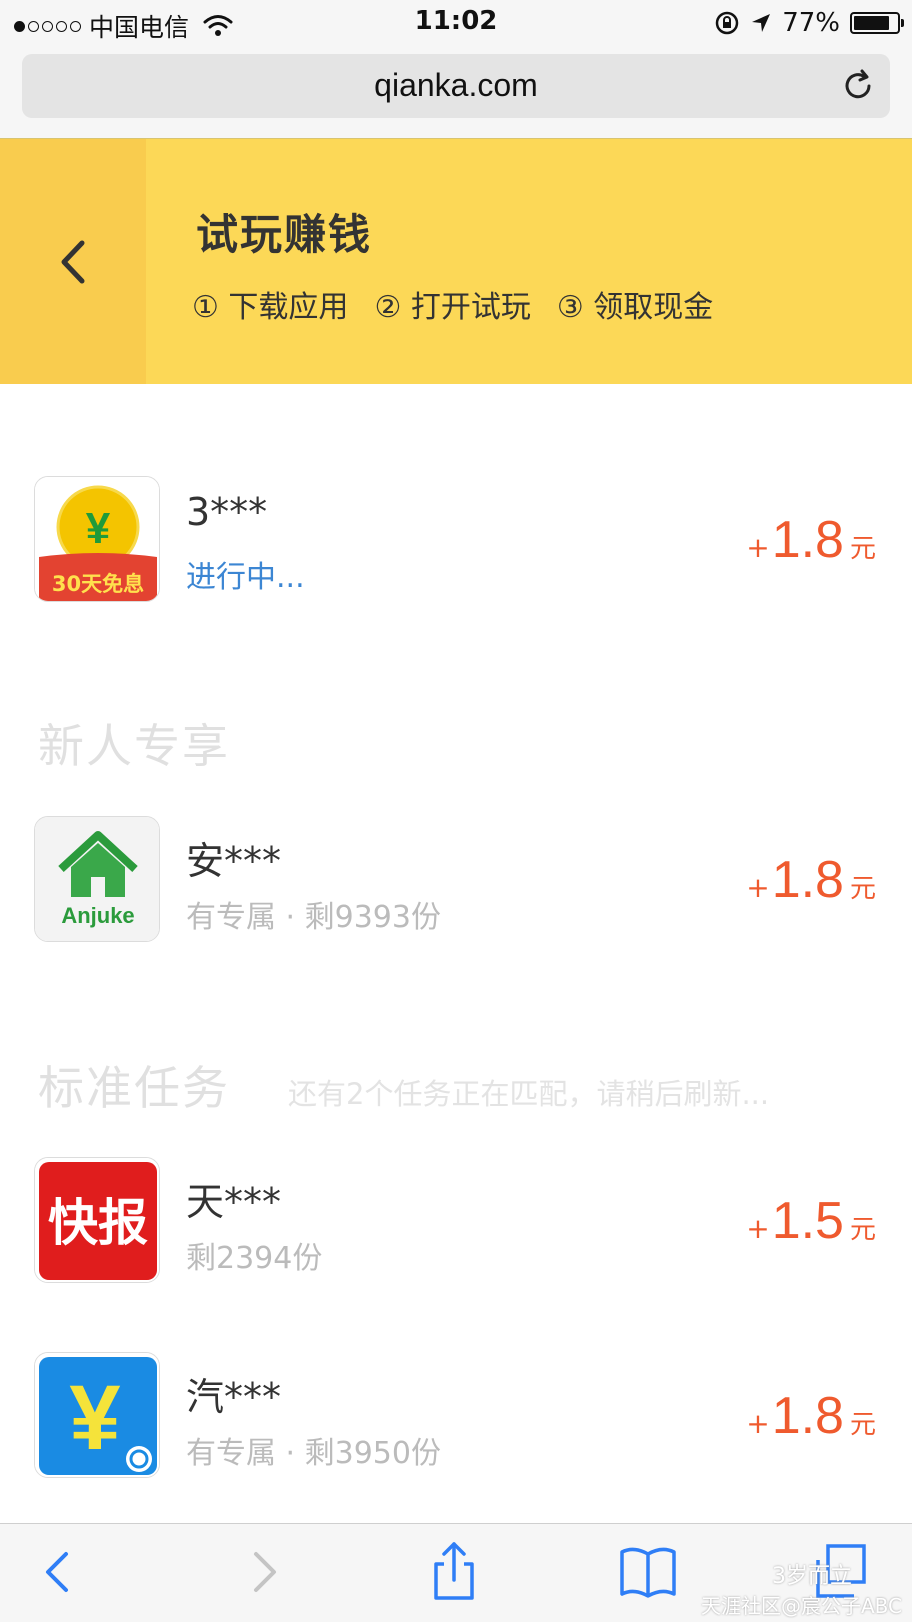 The width and height of the screenshot is (912, 1622). What do you see at coordinates (60, 1572) in the screenshot?
I see `back-arrow-icon` at bounding box center [60, 1572].